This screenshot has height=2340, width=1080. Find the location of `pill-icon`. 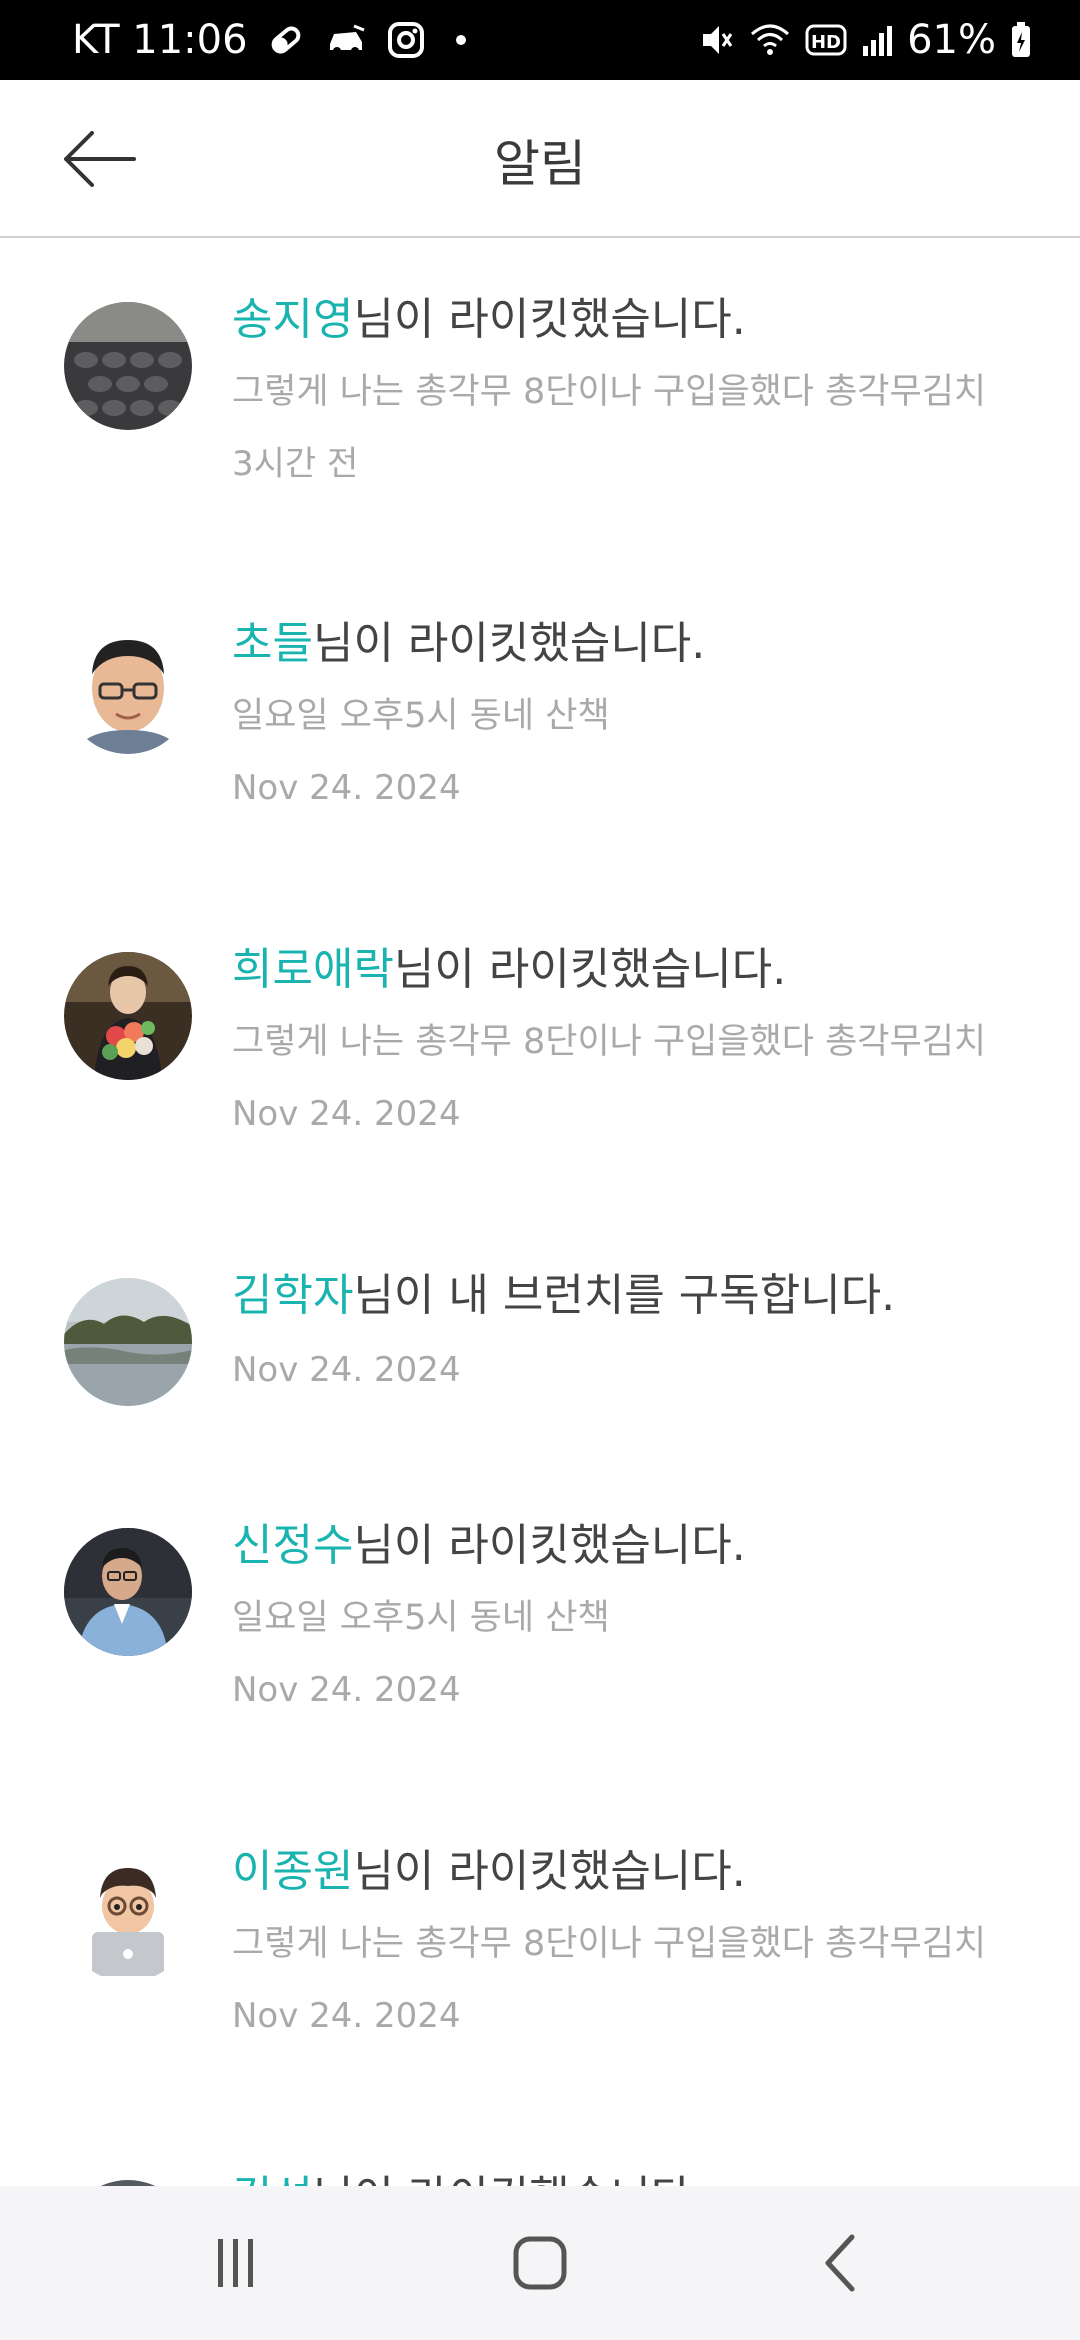

pill-icon is located at coordinates (286, 40).